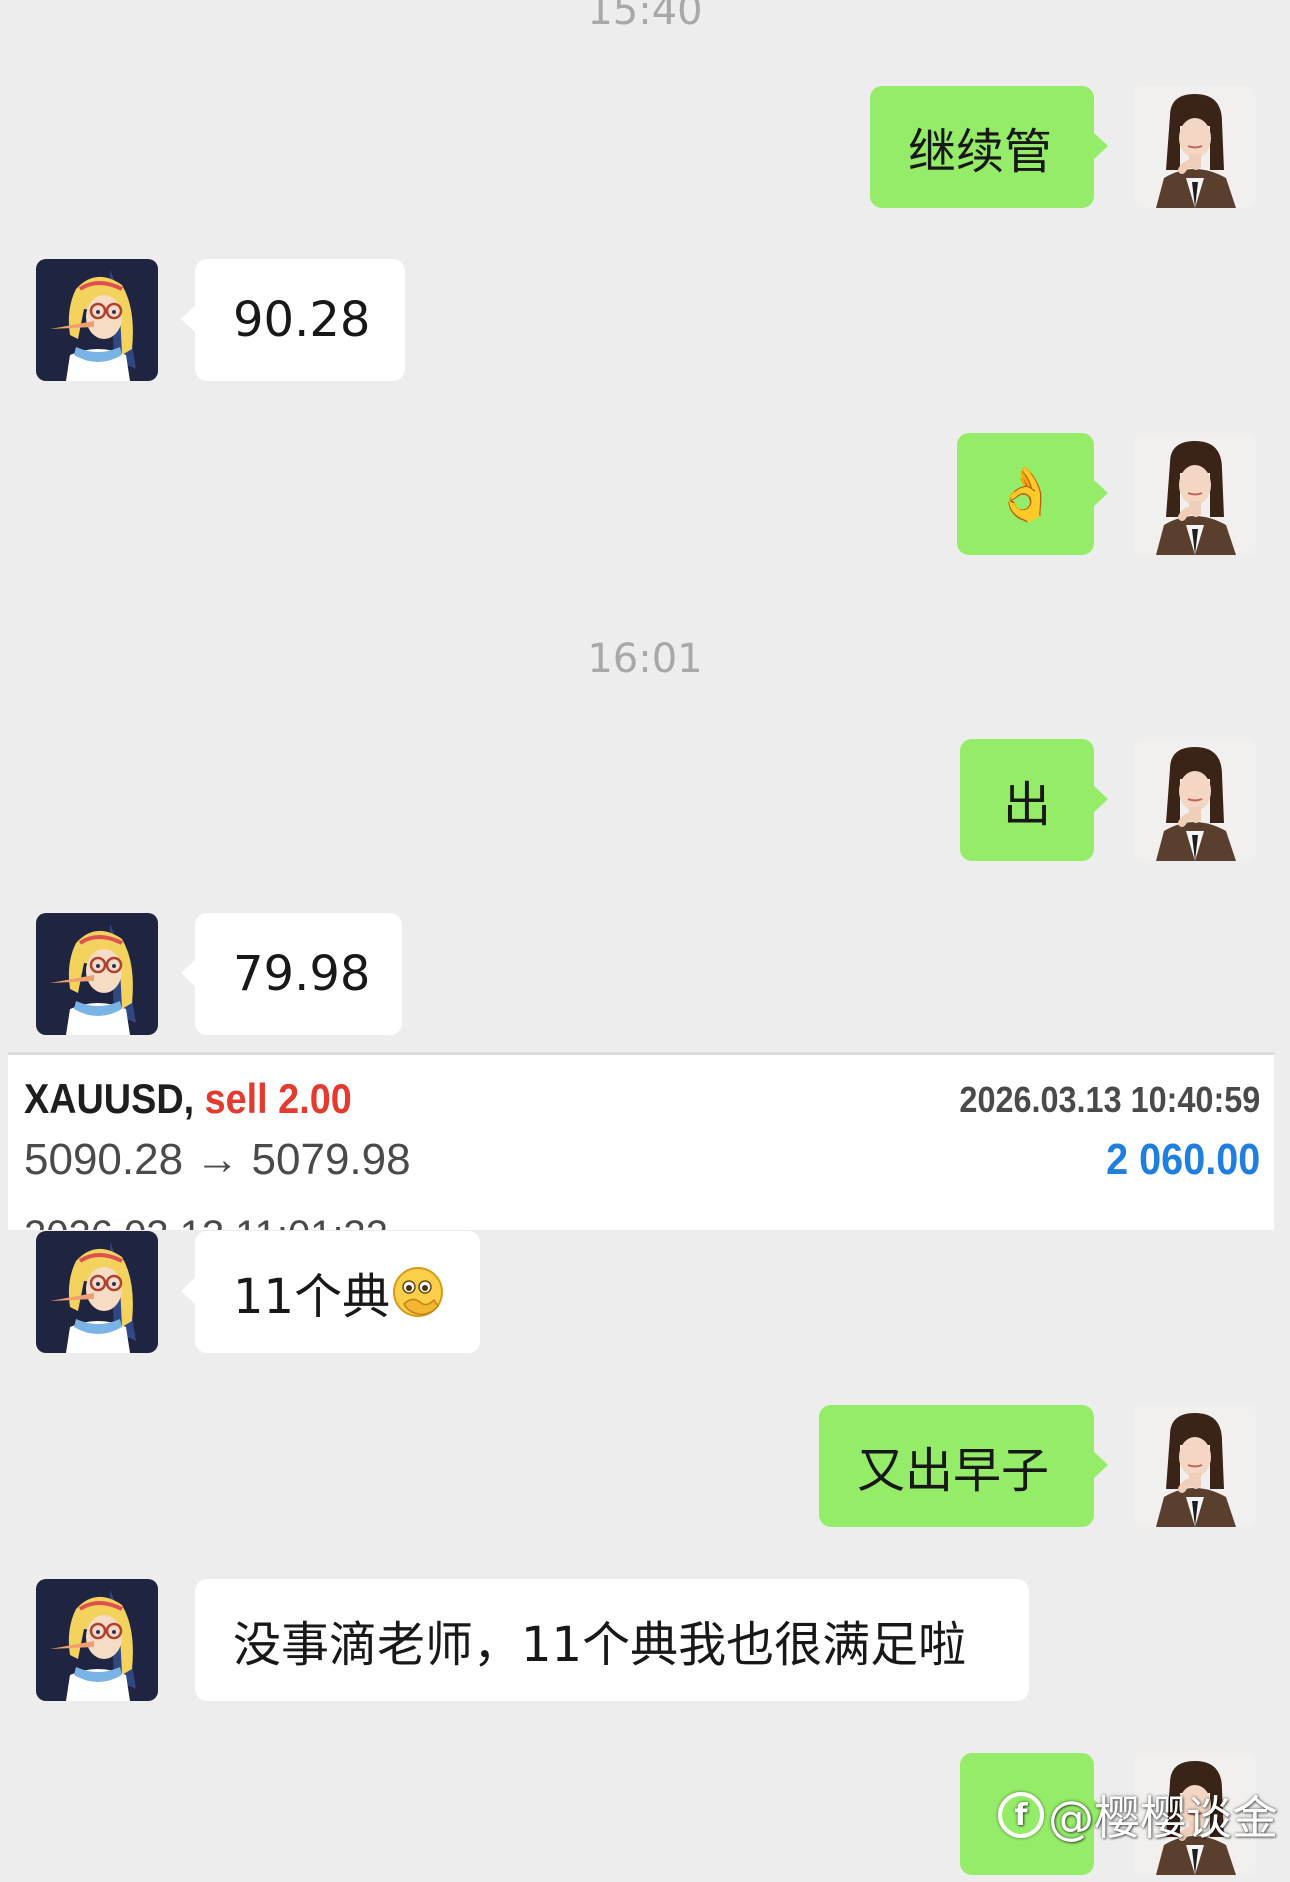  I want to click on received-message-bubble: 11个典, so click(330, 1292).